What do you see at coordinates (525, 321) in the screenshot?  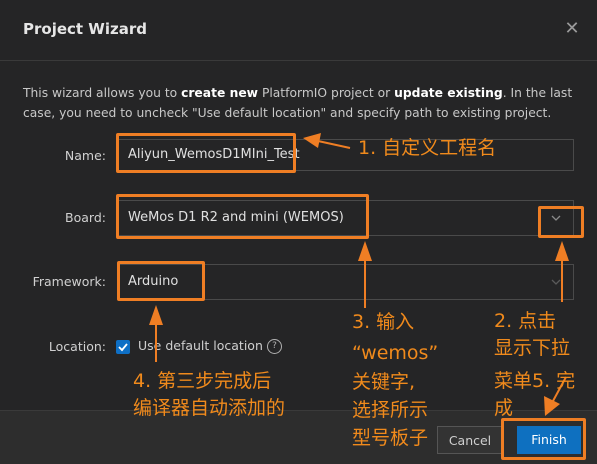 I see `annotation-2-line1: 2. 点击` at bounding box center [525, 321].